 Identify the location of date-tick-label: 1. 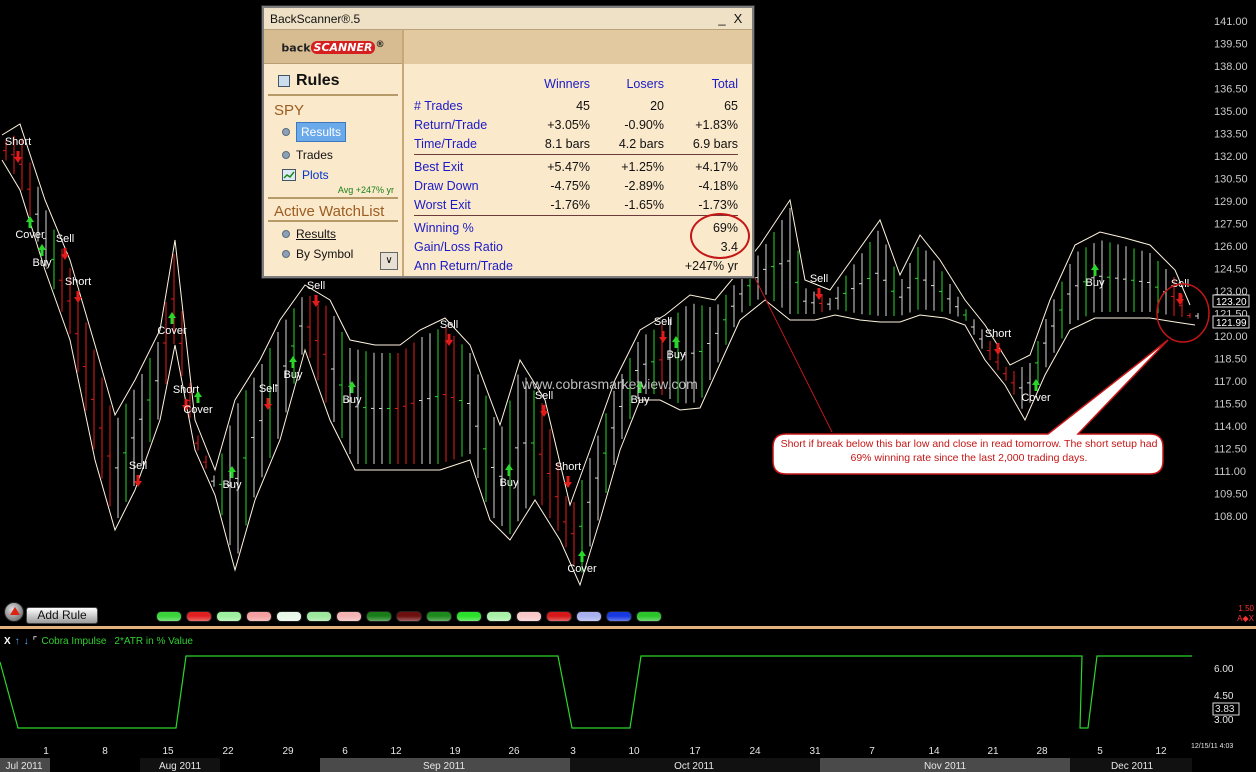
(46, 751).